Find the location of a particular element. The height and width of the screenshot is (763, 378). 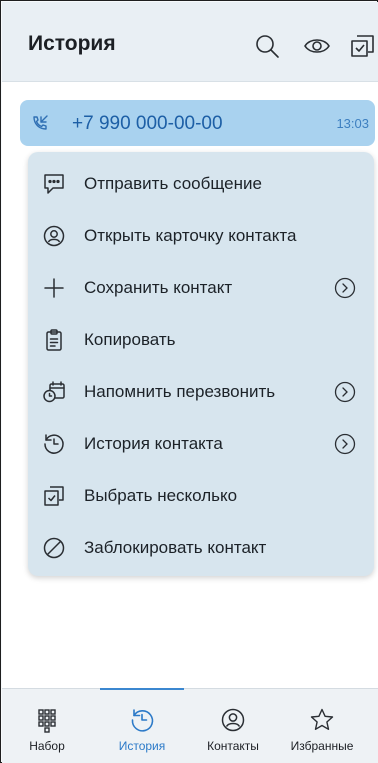

block-icon is located at coordinates (54, 548).